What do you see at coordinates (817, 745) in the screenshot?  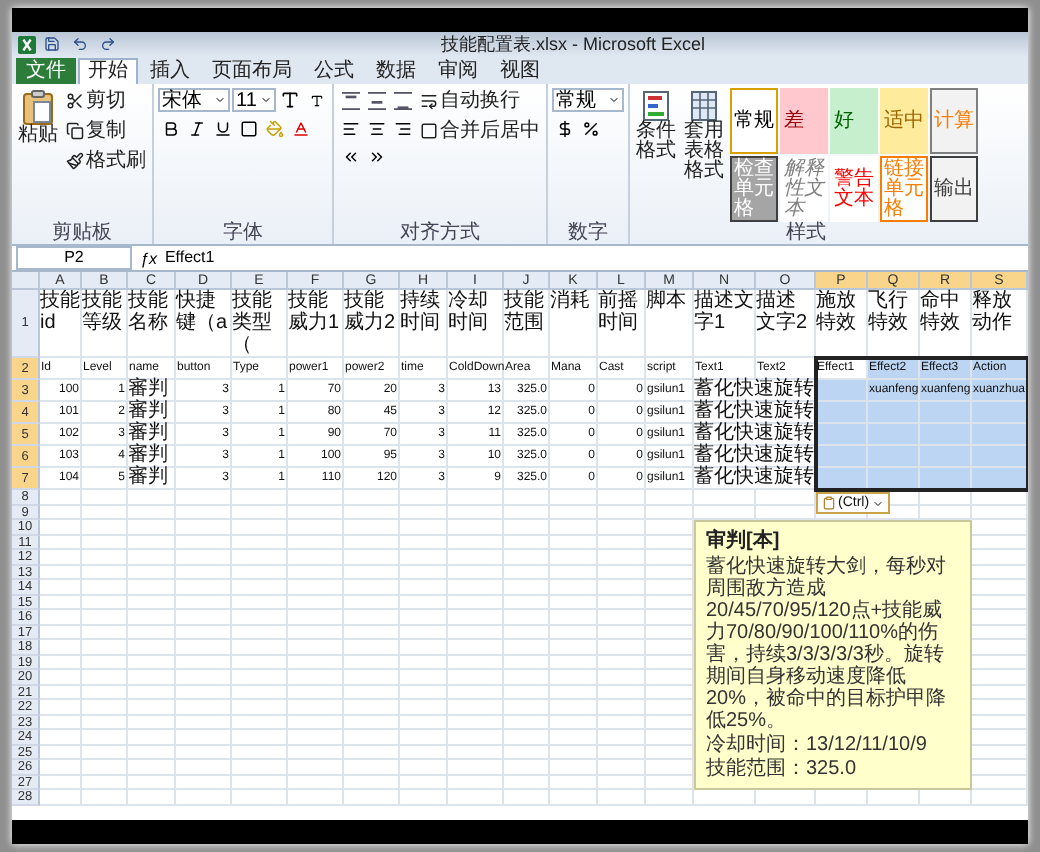 I see `comment-text: 冷却时间：13/12/11/10/9` at bounding box center [817, 745].